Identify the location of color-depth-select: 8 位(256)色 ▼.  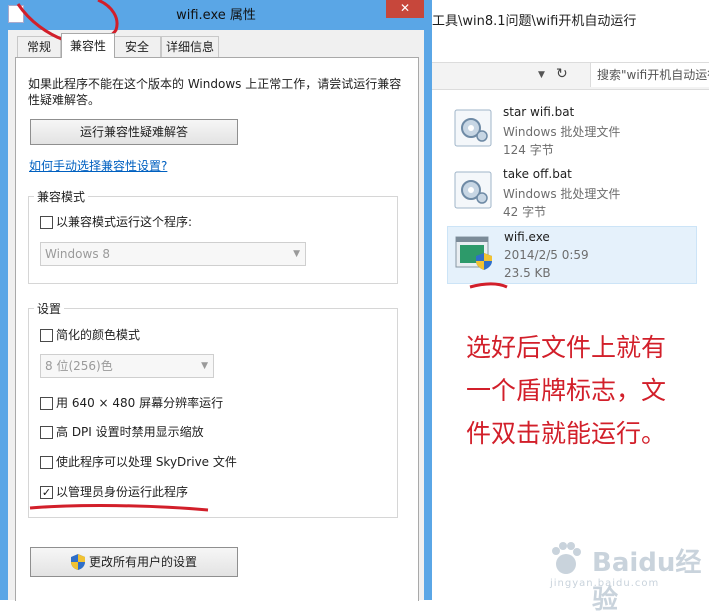
(127, 366).